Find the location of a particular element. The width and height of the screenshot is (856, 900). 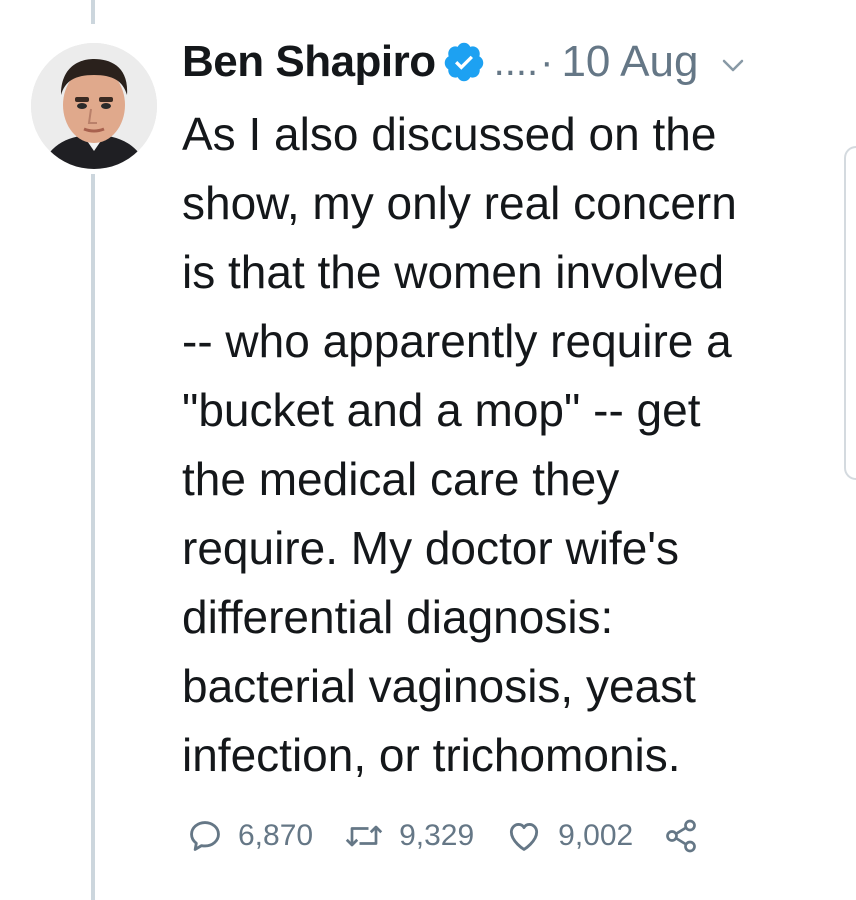

author-name: Ben Shapiro is located at coordinates (309, 62).